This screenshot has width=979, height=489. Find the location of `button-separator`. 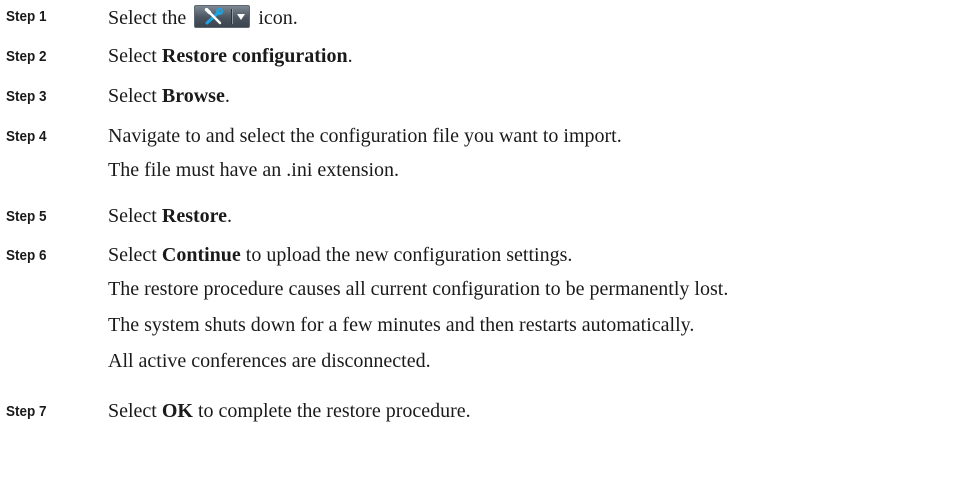

button-separator is located at coordinates (232, 16).